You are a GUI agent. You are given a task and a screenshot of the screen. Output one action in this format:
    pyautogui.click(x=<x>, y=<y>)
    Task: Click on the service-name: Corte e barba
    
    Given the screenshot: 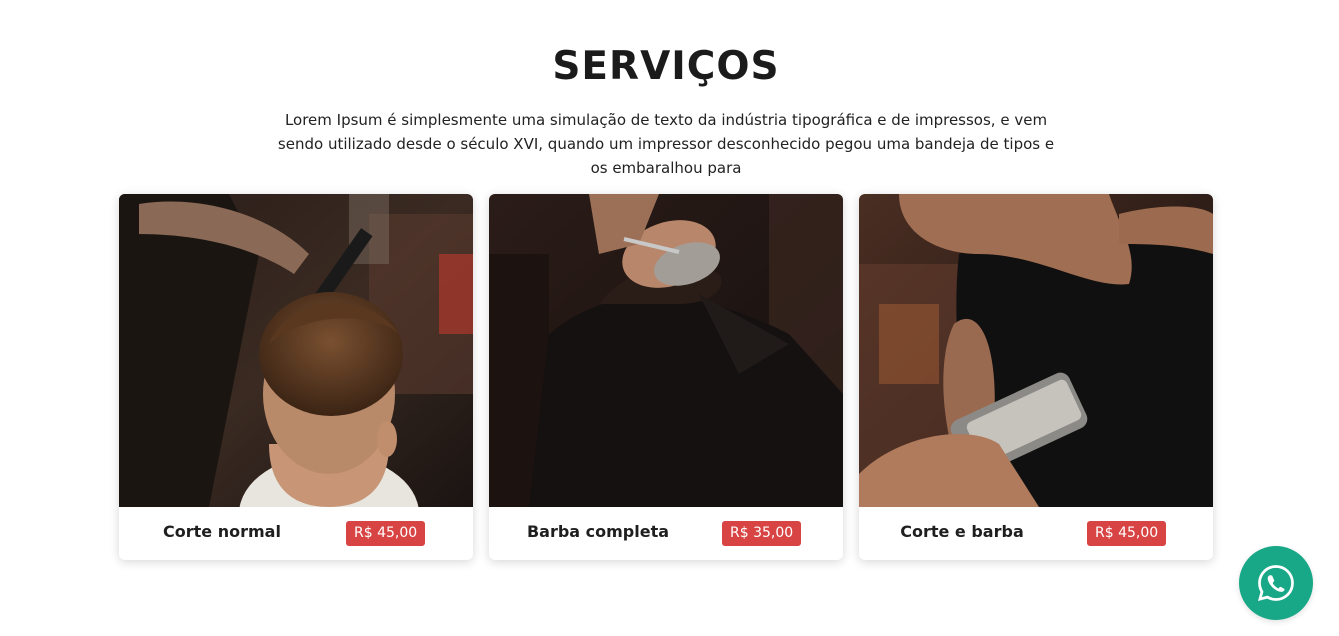 What is the action you would take?
    pyautogui.click(x=962, y=531)
    